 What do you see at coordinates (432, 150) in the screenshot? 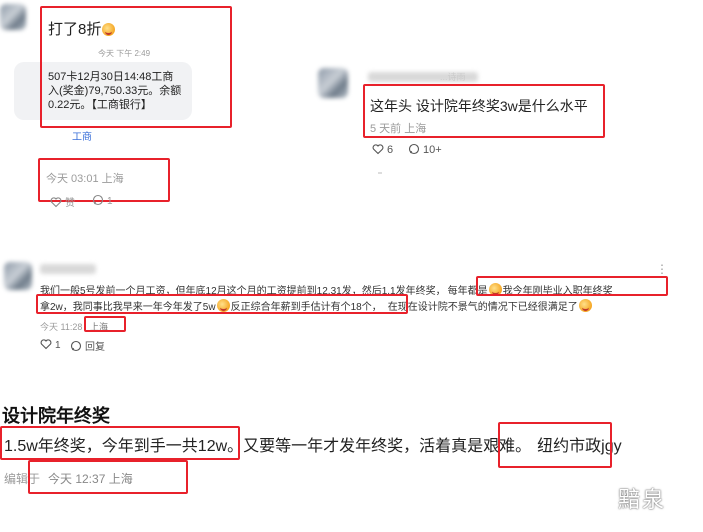
I see `comment-count: 10+` at bounding box center [432, 150].